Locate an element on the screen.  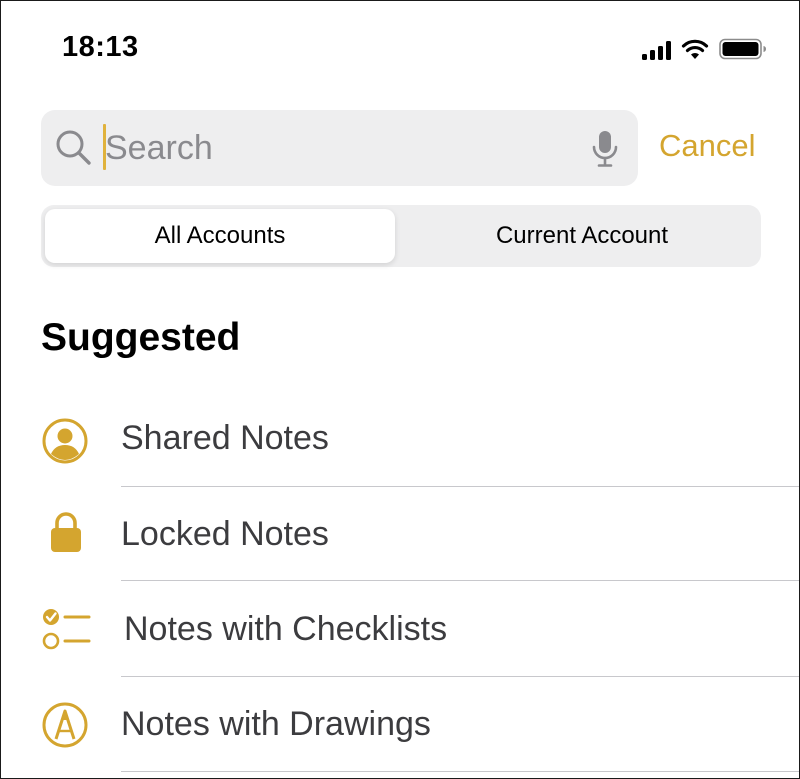
list-item-locked-notes: Locked Notes is located at coordinates (400, 534).